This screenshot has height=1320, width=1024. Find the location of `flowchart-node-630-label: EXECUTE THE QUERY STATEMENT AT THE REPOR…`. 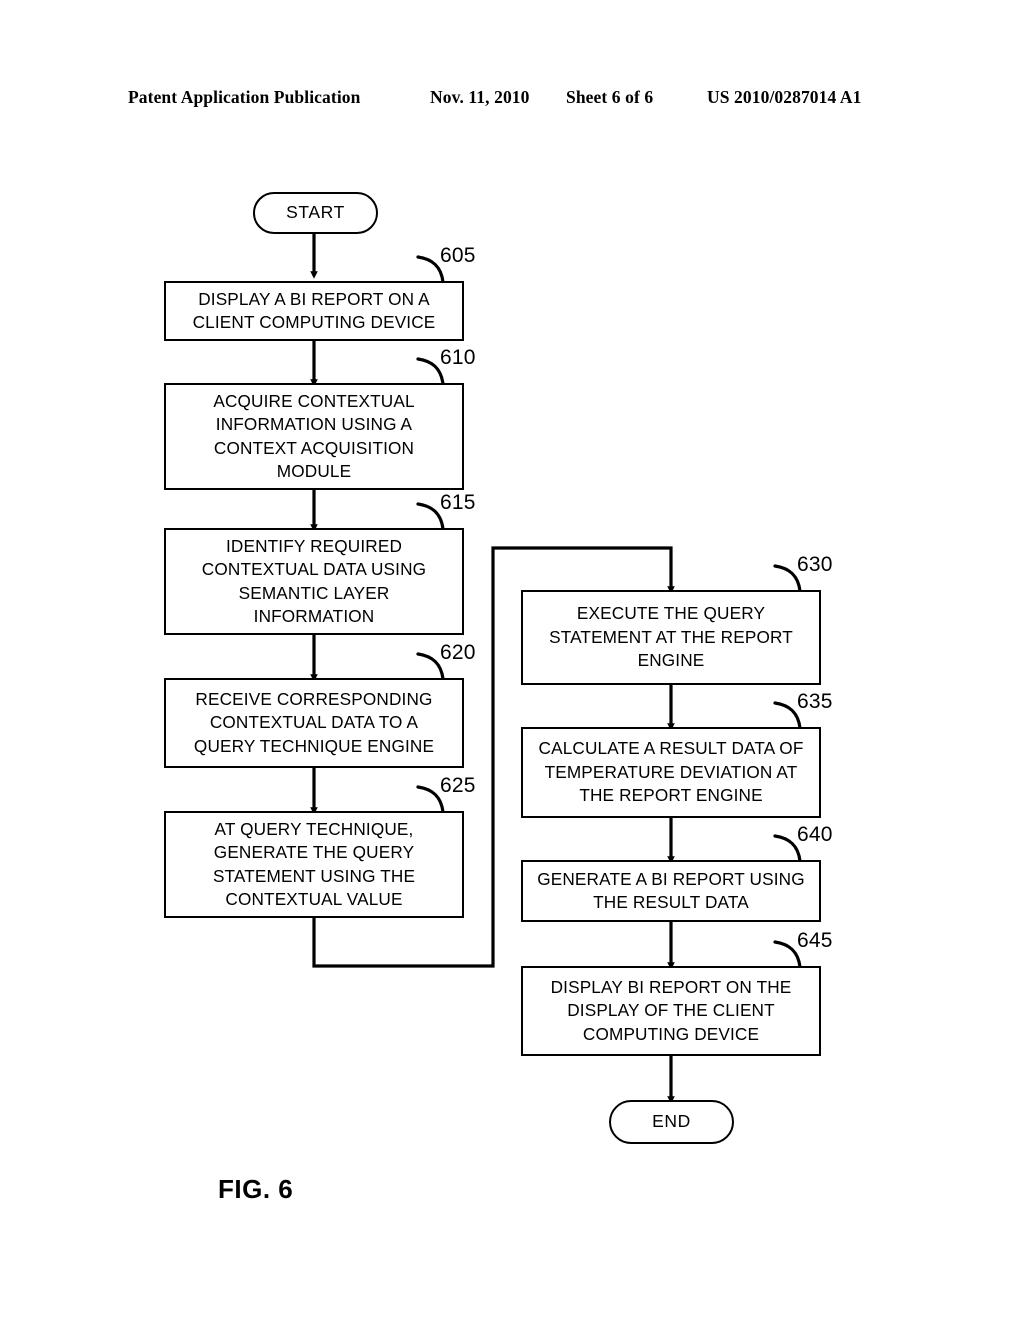

flowchart-node-630-label: EXECUTE THE QUERY STATEMENT AT THE REPOR… is located at coordinates (671, 637).